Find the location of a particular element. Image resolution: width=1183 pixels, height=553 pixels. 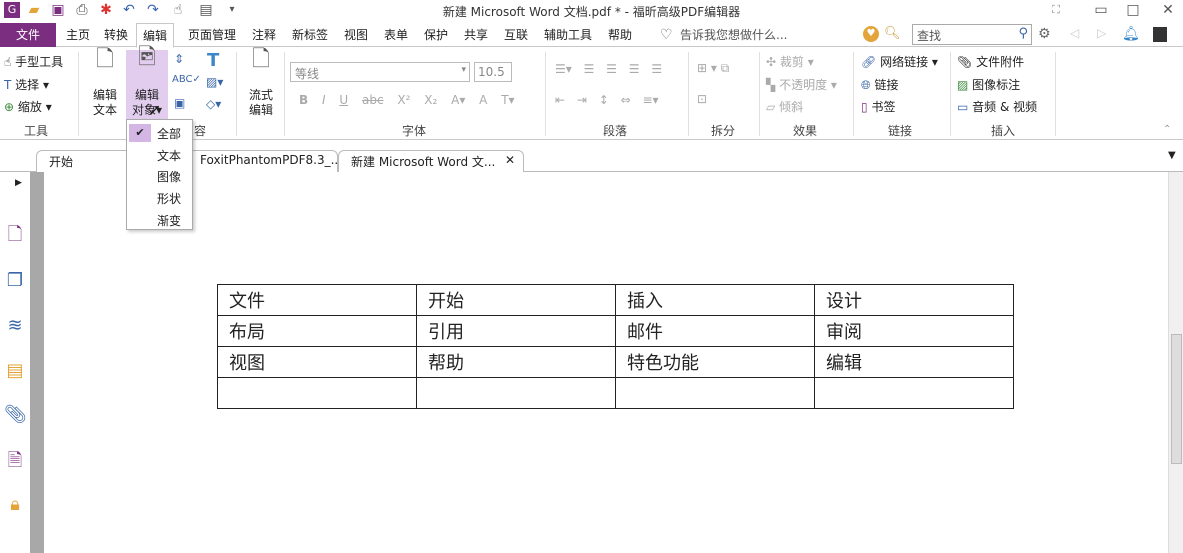

strikethrough-icon: abc is located at coordinates (373, 100).